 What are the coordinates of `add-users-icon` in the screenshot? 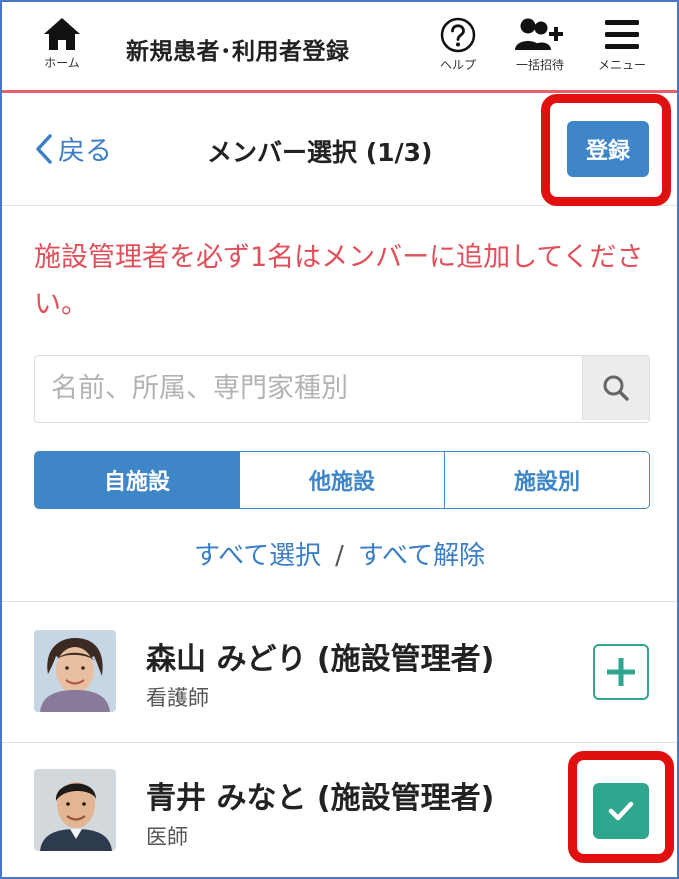 It's located at (539, 34).